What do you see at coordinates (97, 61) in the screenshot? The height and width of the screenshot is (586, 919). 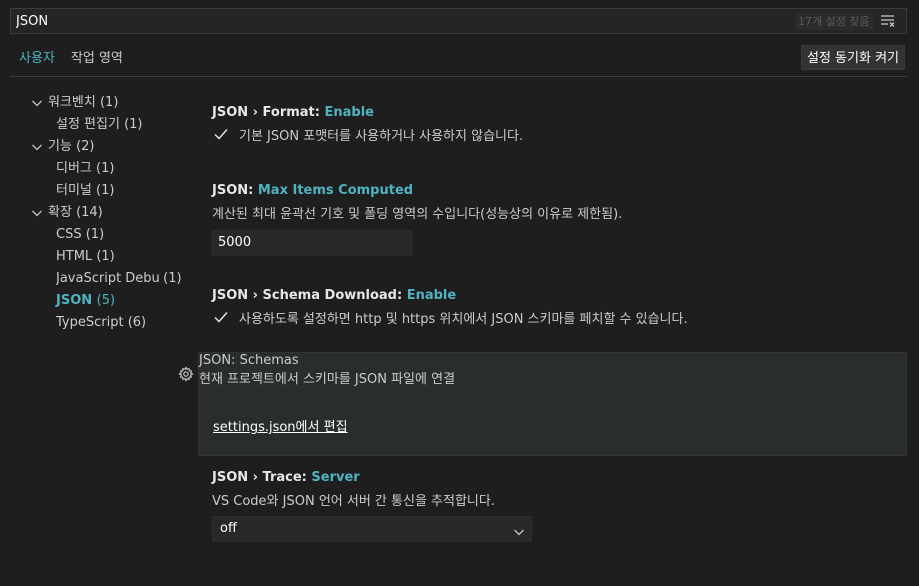 I see `tab-workspace: 작업 영역` at bounding box center [97, 61].